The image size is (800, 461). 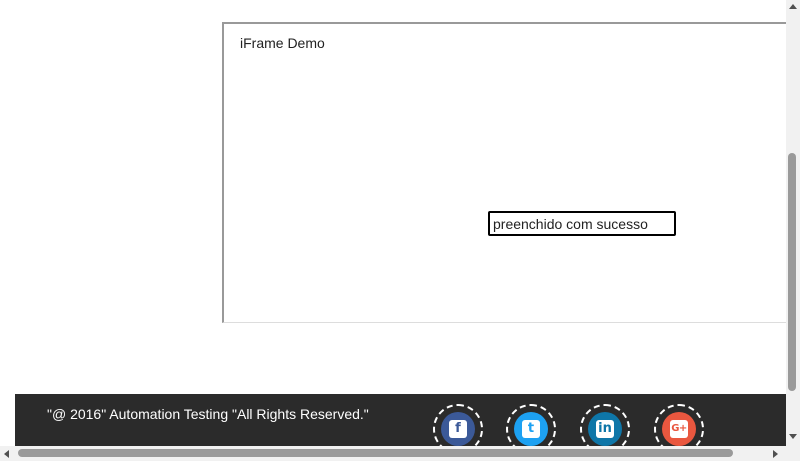 What do you see at coordinates (282, 43) in the screenshot?
I see `iframe-title: iFrame Demo` at bounding box center [282, 43].